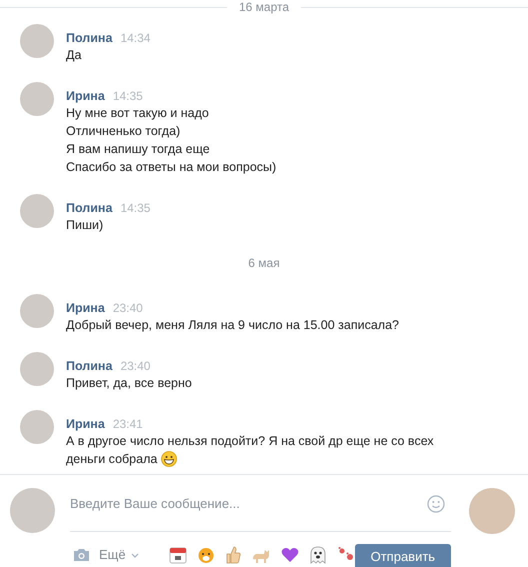 The width and height of the screenshot is (528, 567). What do you see at coordinates (171, 167) in the screenshot?
I see `message-text: Спасибо за ответы на мои вопросы)` at bounding box center [171, 167].